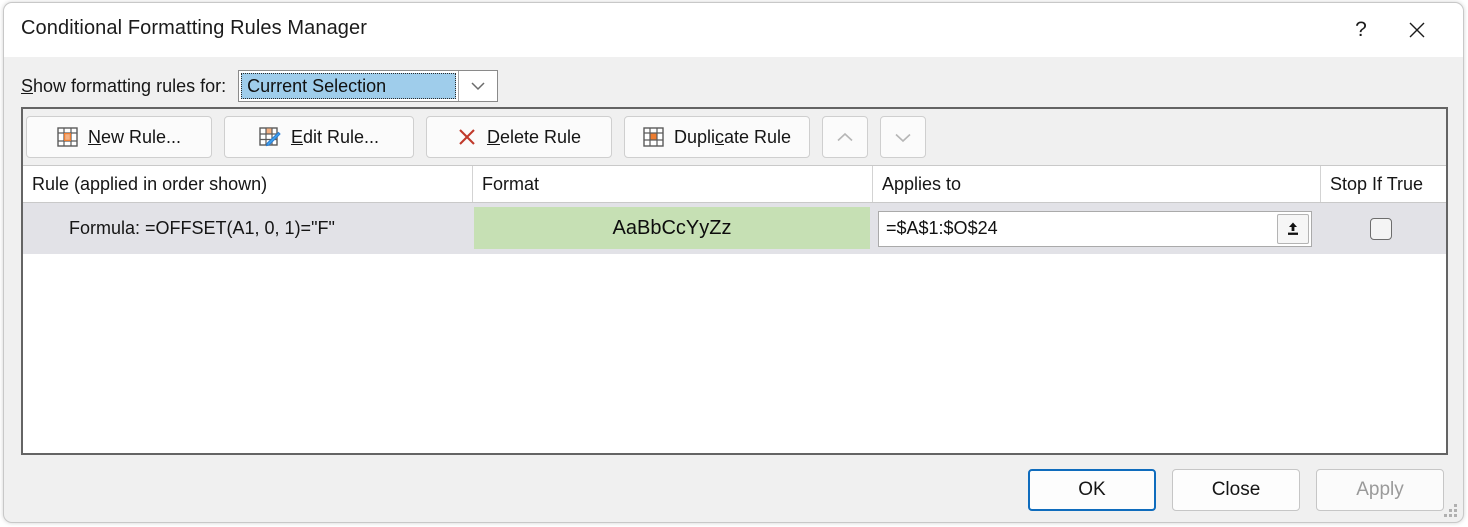  I want to click on grid-new-icon, so click(67, 137).